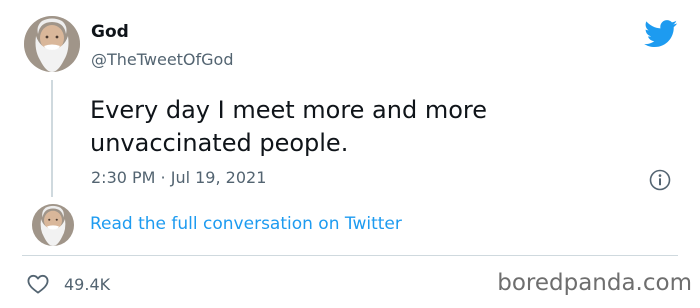 This screenshot has height=308, width=700. I want to click on author-display-name: God, so click(110, 32).